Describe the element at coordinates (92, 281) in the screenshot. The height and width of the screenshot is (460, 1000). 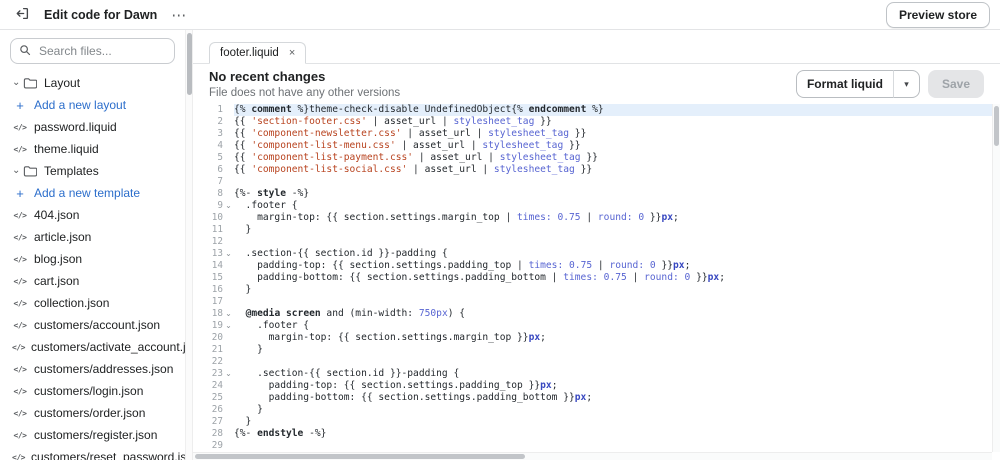
I see `tree-item-cart-json: </> cart.json` at that location.